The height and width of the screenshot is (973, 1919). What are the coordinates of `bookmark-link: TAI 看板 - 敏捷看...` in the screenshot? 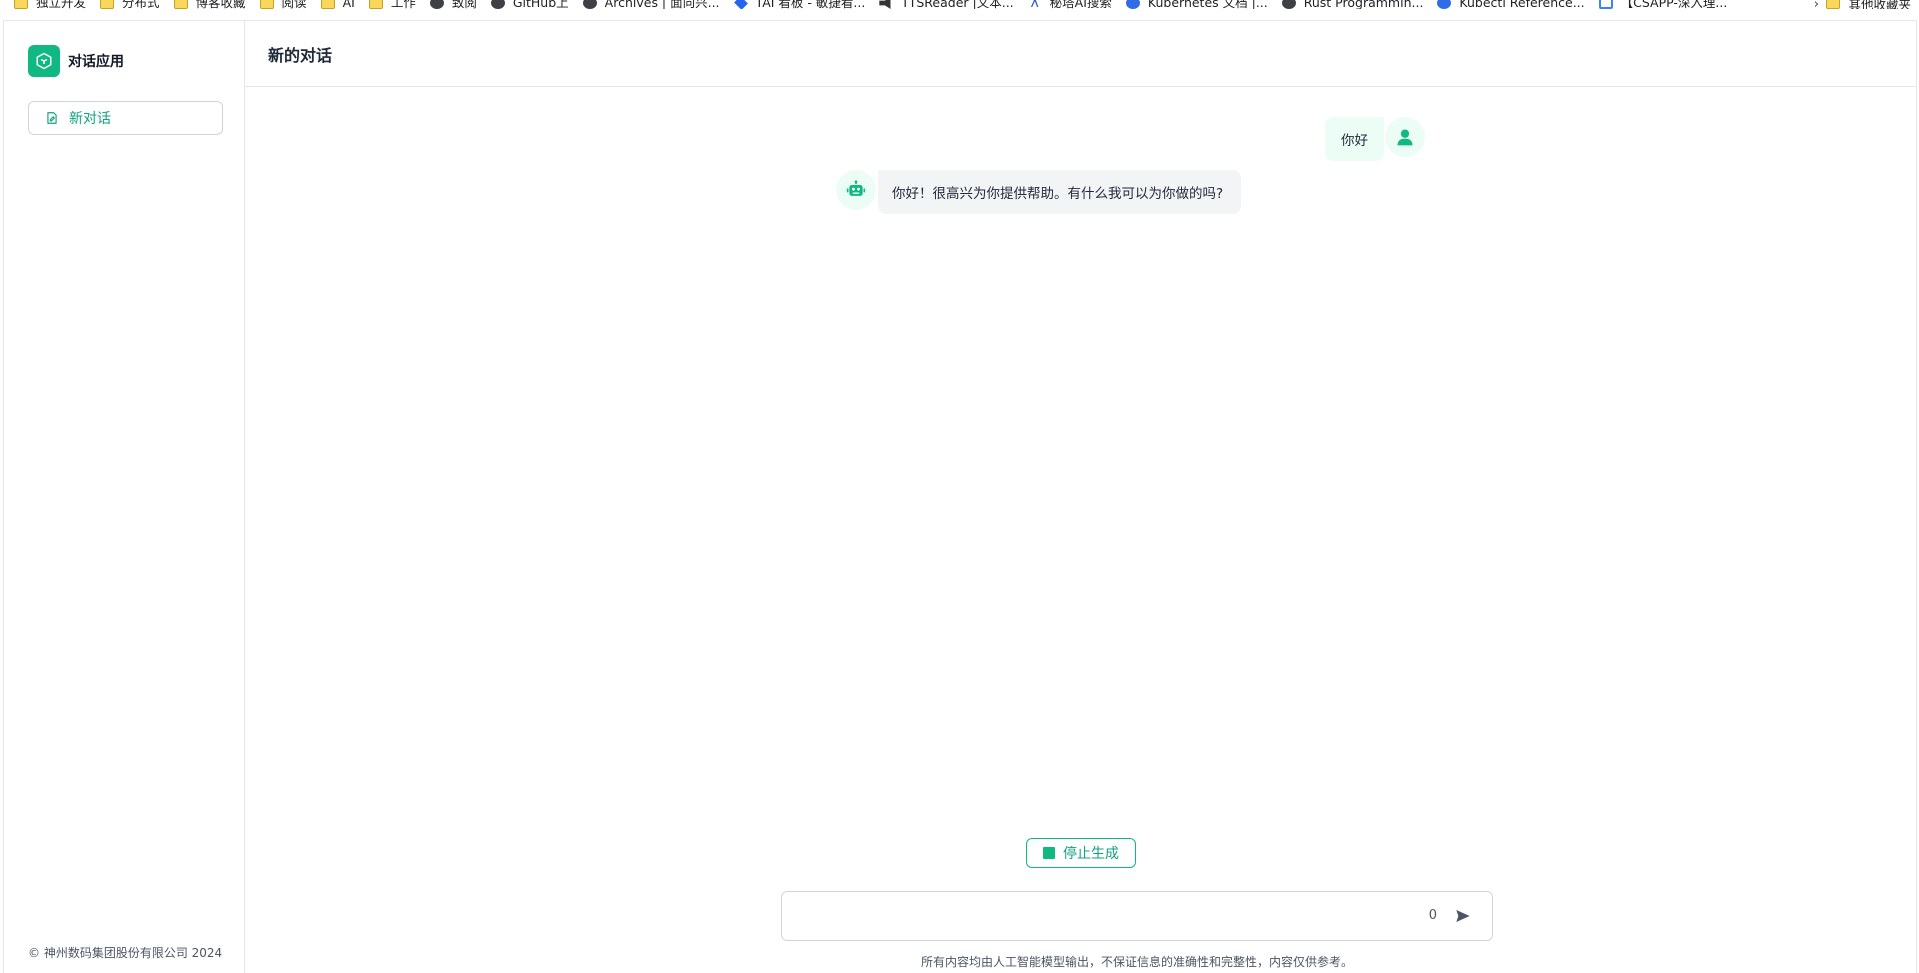 It's located at (792, 4).